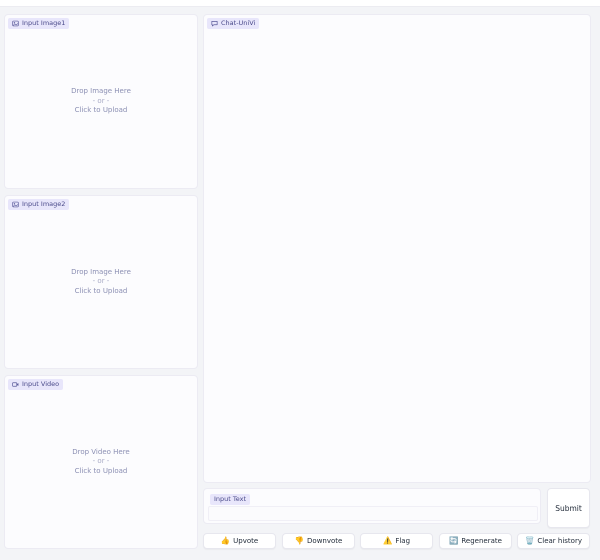 This screenshot has height=560, width=600. I want to click on input-text-field, so click(373, 513).